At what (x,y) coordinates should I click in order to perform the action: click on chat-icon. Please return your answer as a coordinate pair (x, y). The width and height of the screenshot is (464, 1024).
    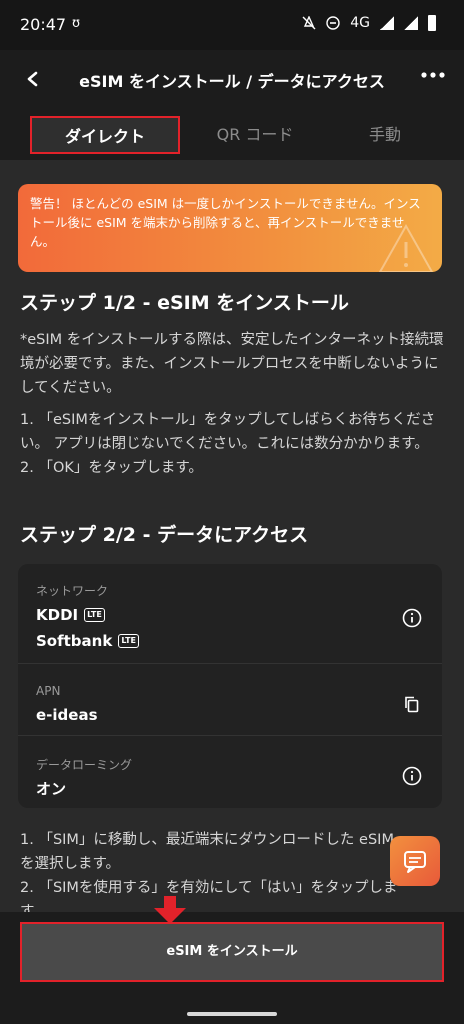
    Looking at the image, I should click on (415, 862).